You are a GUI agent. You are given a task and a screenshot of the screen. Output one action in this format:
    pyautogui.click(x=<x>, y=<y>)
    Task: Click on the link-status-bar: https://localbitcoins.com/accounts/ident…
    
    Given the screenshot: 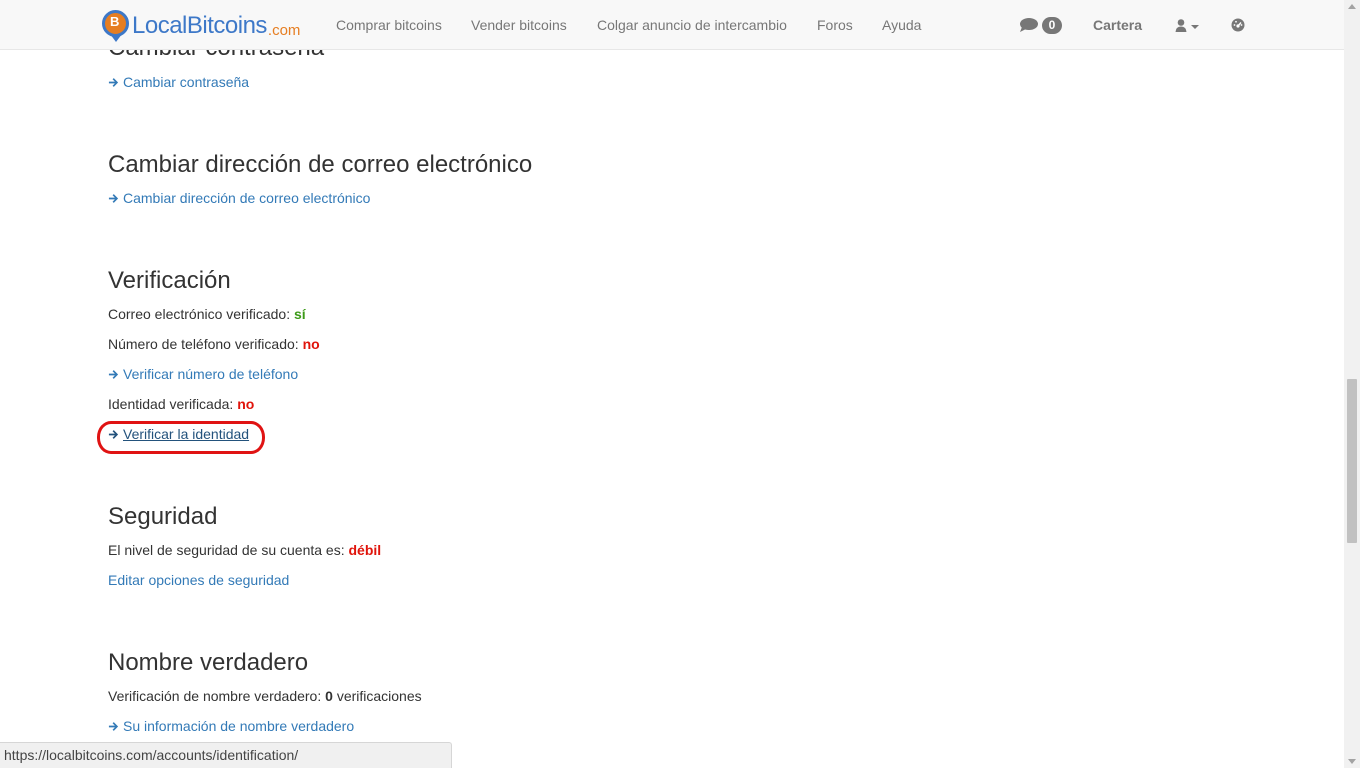 What is the action you would take?
    pyautogui.click(x=226, y=755)
    